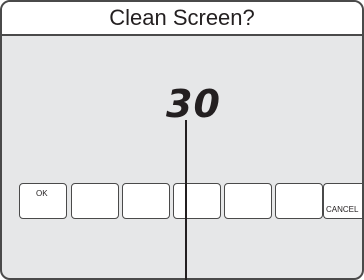 This screenshot has width=364, height=280. I want to click on ok-button-label: OK, so click(42, 193).